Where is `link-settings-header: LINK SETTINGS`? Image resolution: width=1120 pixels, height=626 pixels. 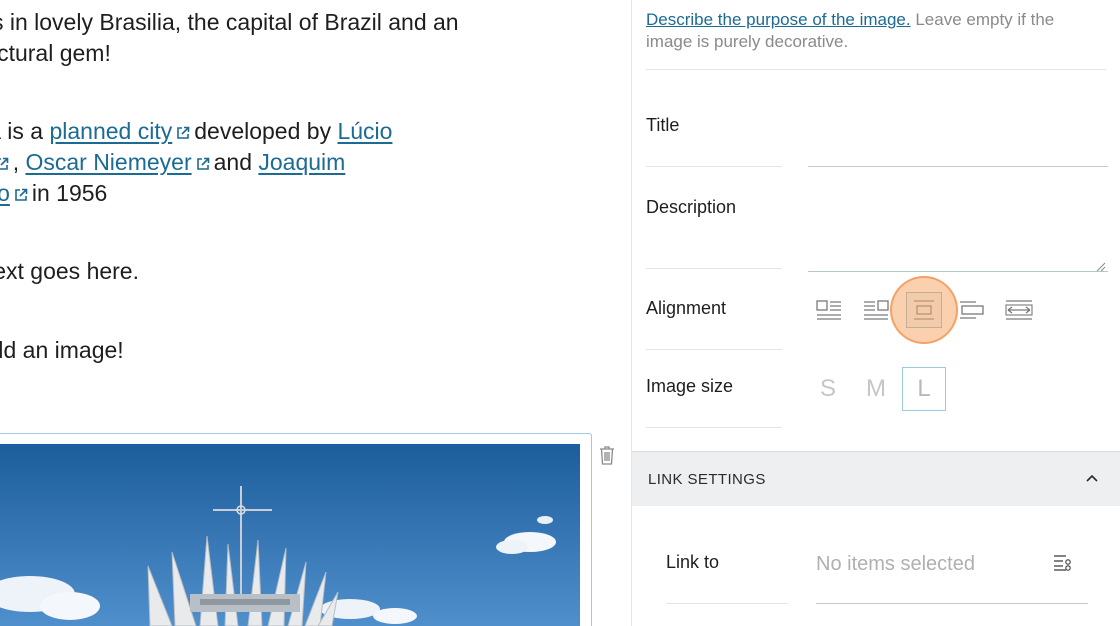 link-settings-header: LINK SETTINGS is located at coordinates (876, 478).